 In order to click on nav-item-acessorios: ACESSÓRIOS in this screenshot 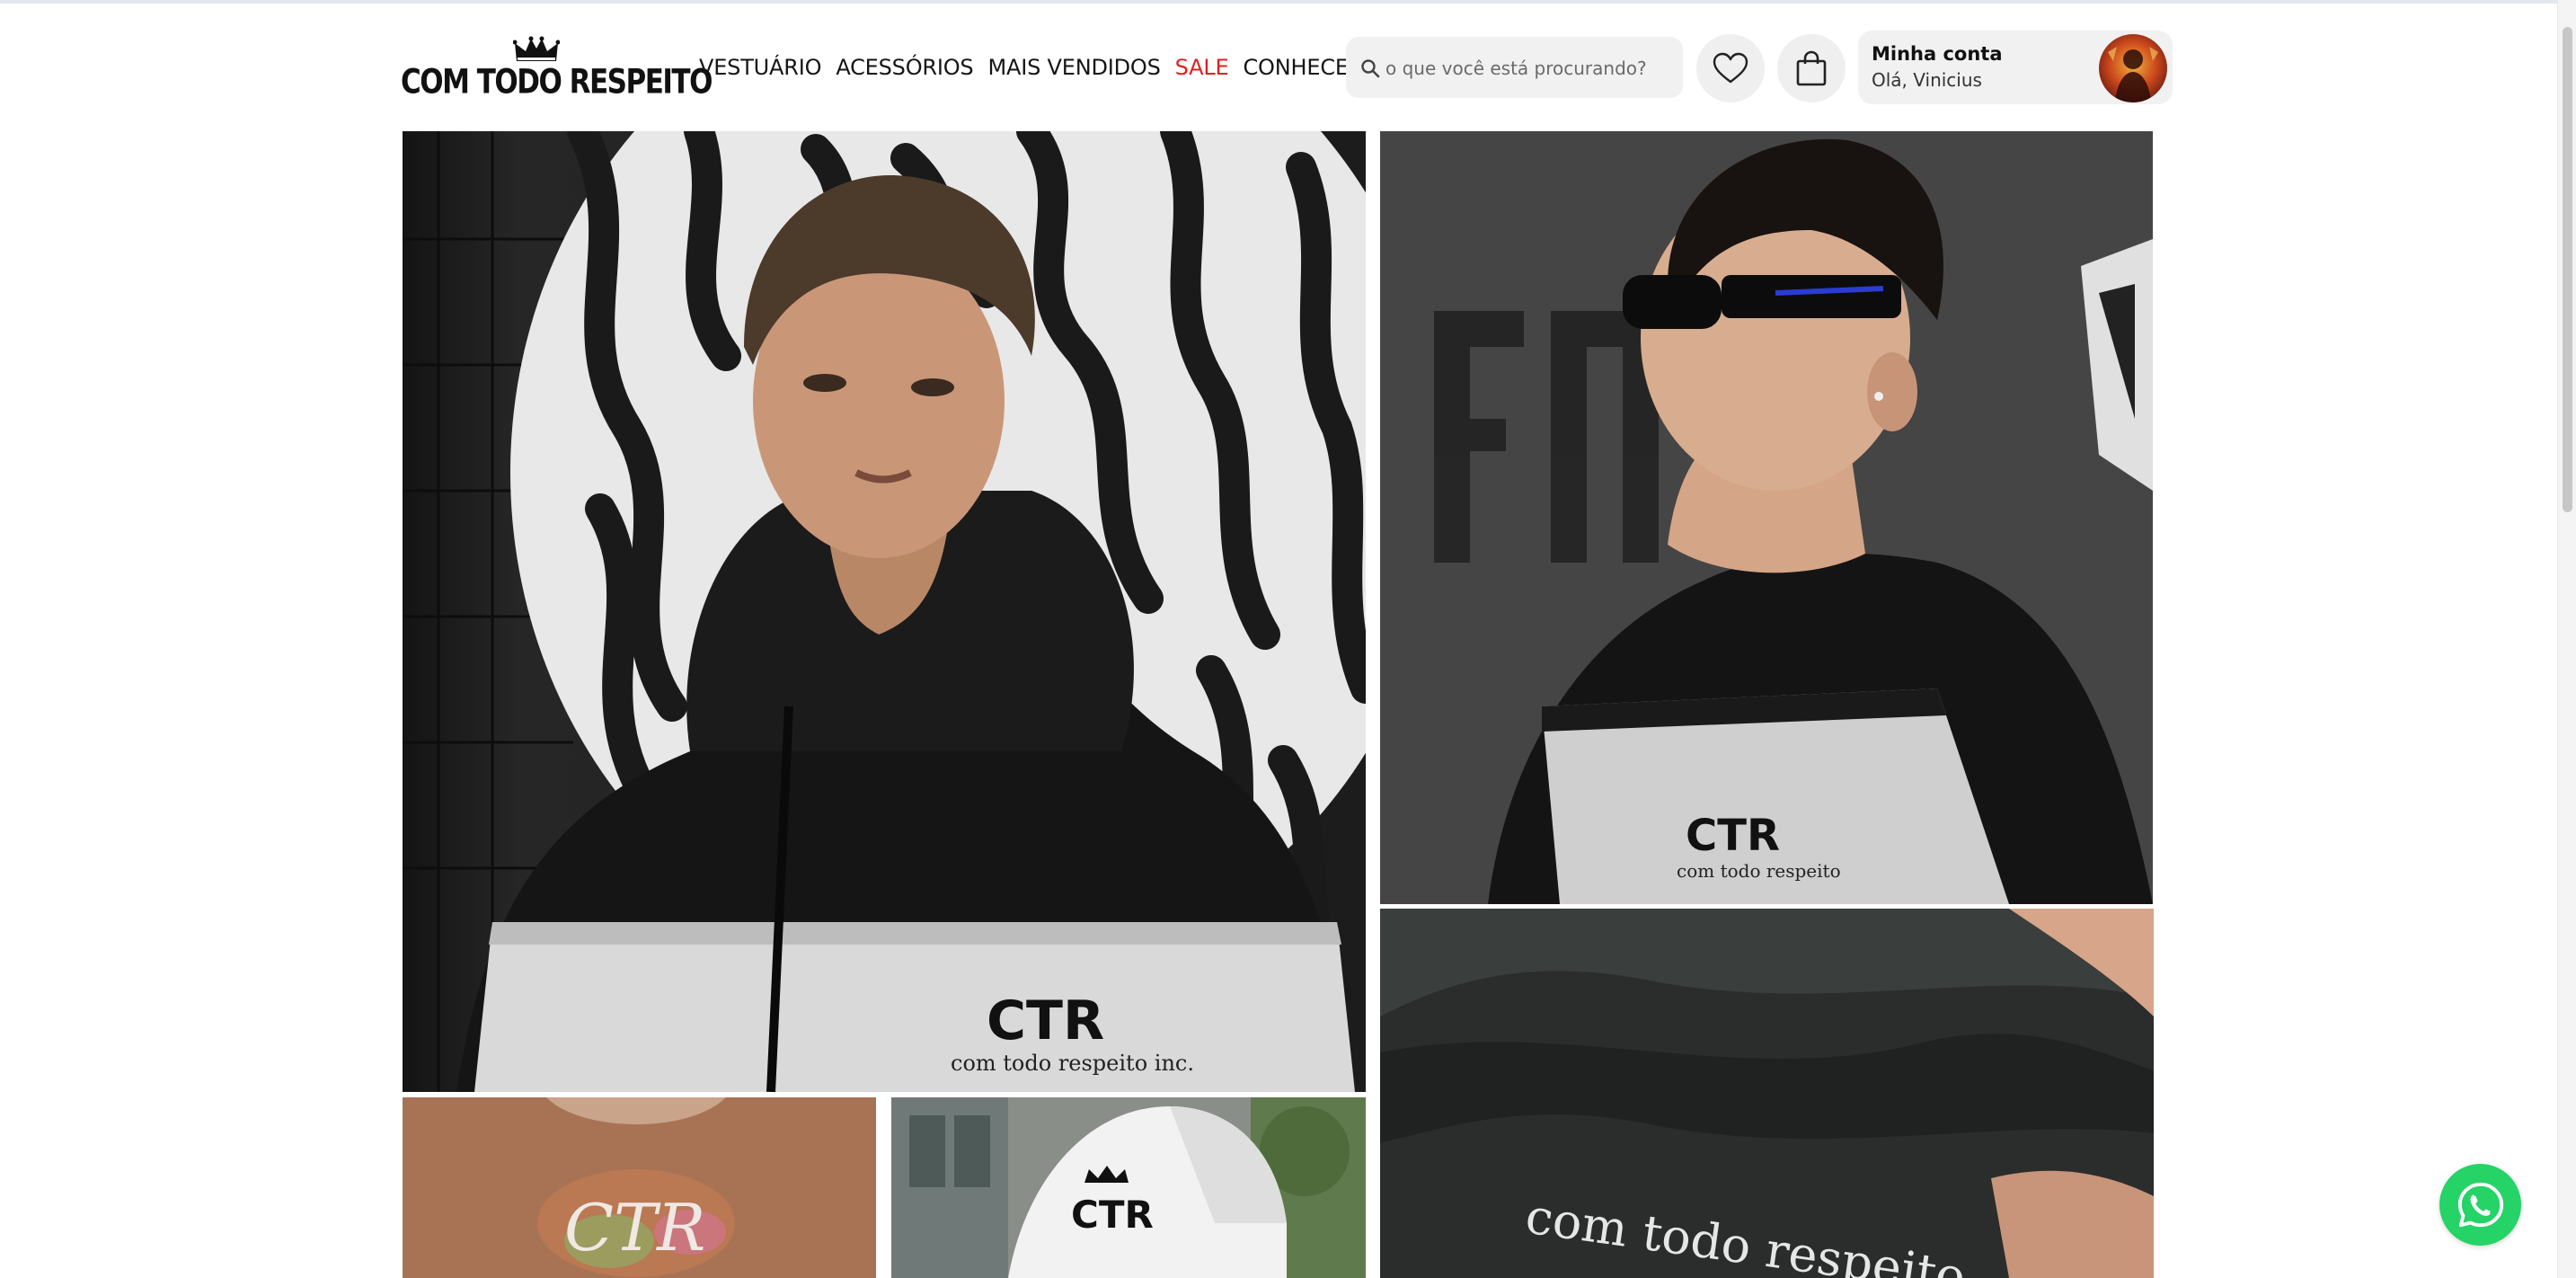, I will do `click(905, 68)`.